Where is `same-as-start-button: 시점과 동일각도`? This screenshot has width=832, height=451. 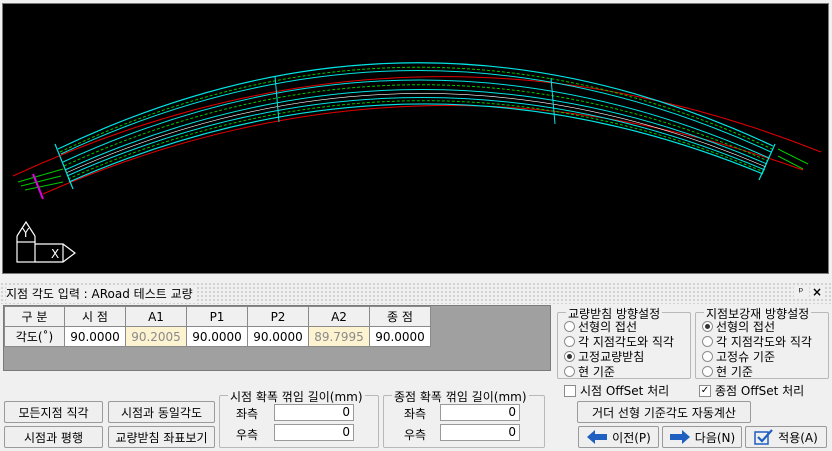
same-as-start-button: 시점과 동일각도 is located at coordinates (161, 412).